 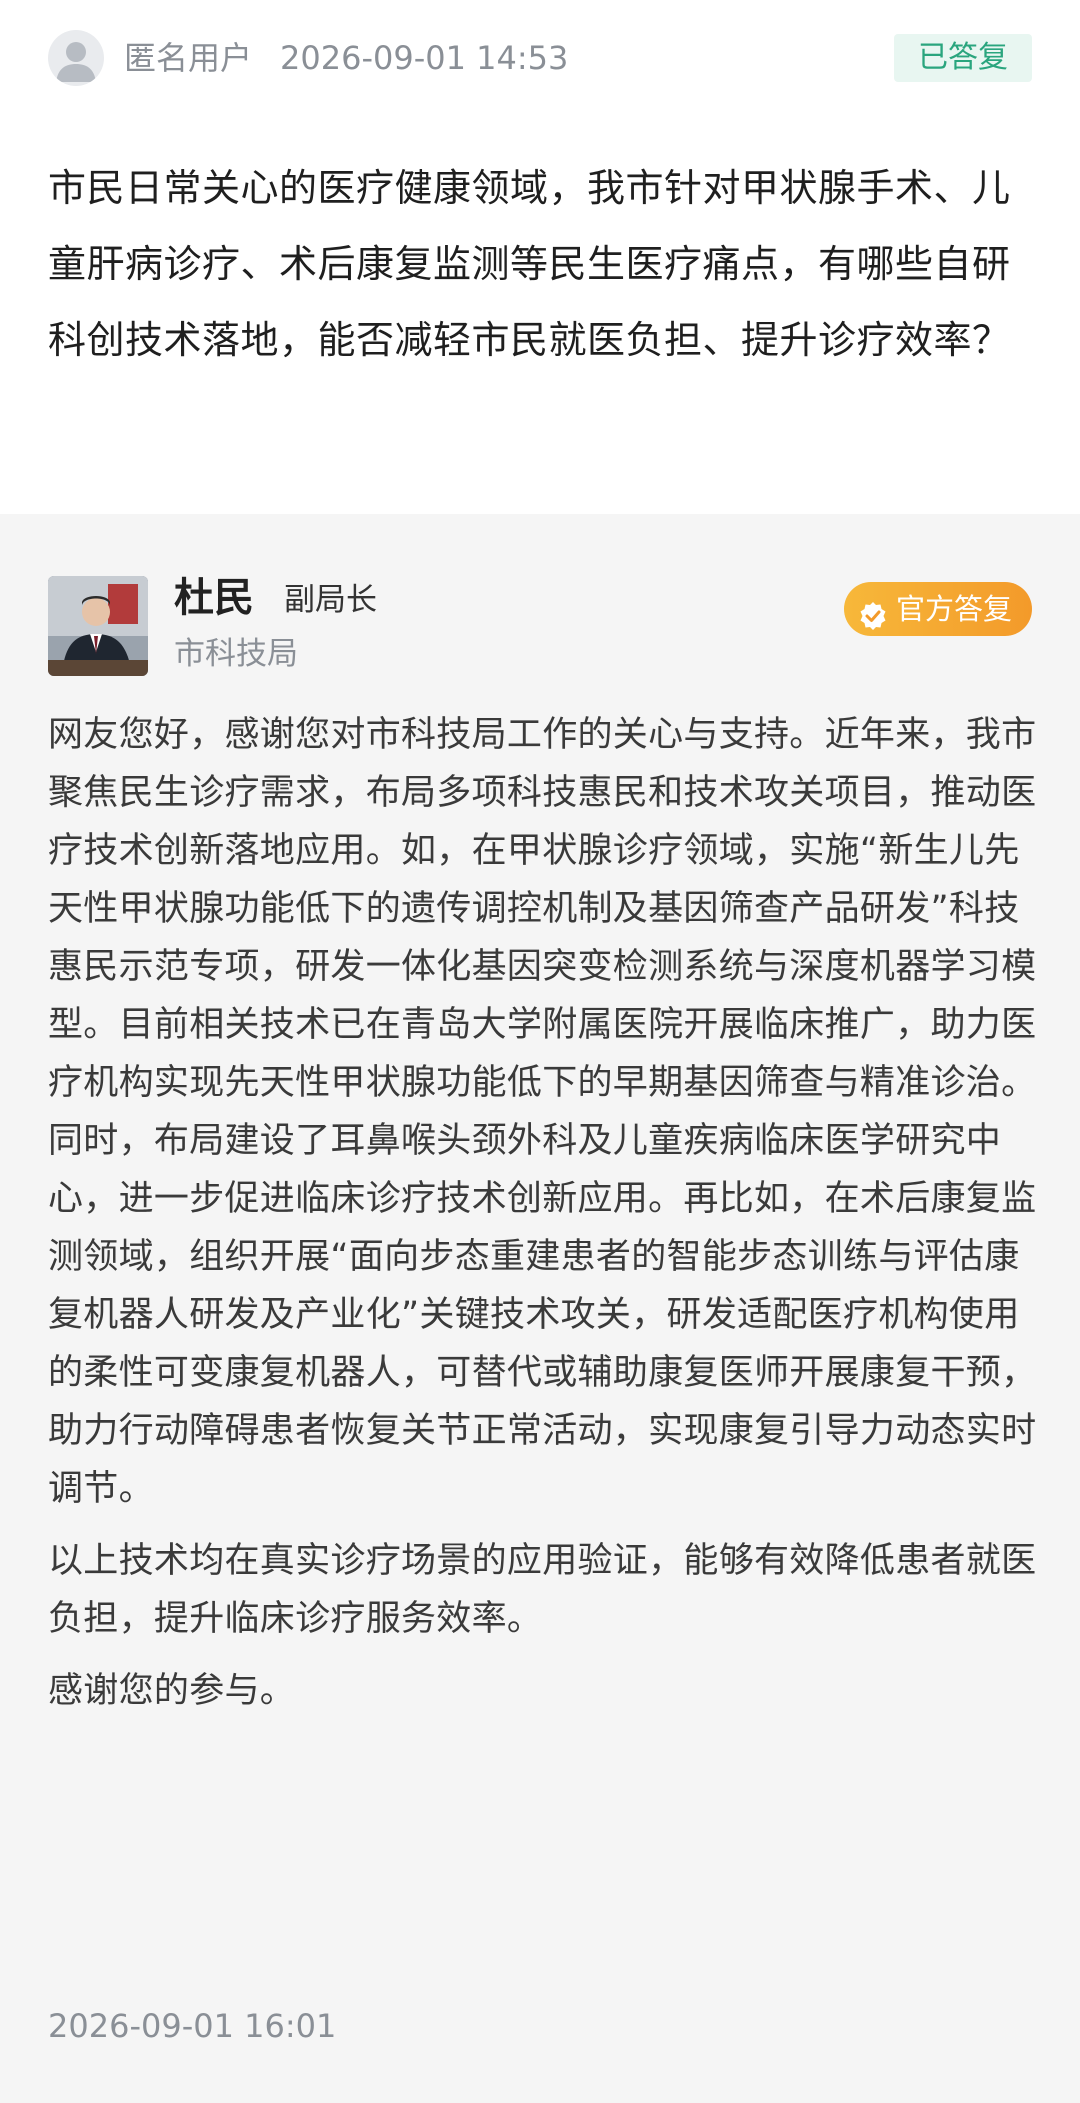 What do you see at coordinates (424, 58) in the screenshot?
I see `question-timestamp: 2026-09-01 14:53` at bounding box center [424, 58].